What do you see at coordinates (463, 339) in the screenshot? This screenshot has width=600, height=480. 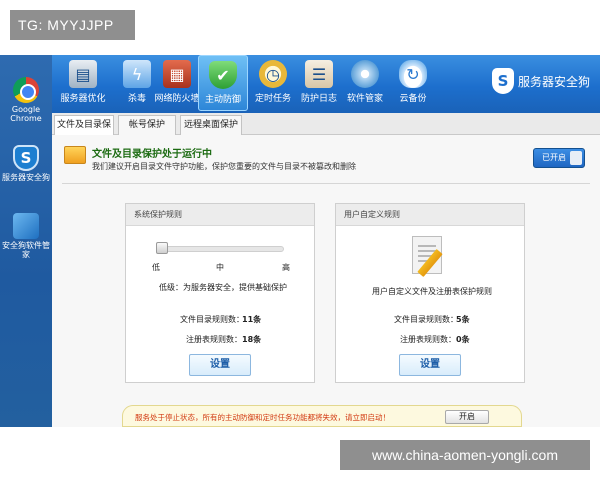 I see `registry-rules-value: 0条` at bounding box center [463, 339].